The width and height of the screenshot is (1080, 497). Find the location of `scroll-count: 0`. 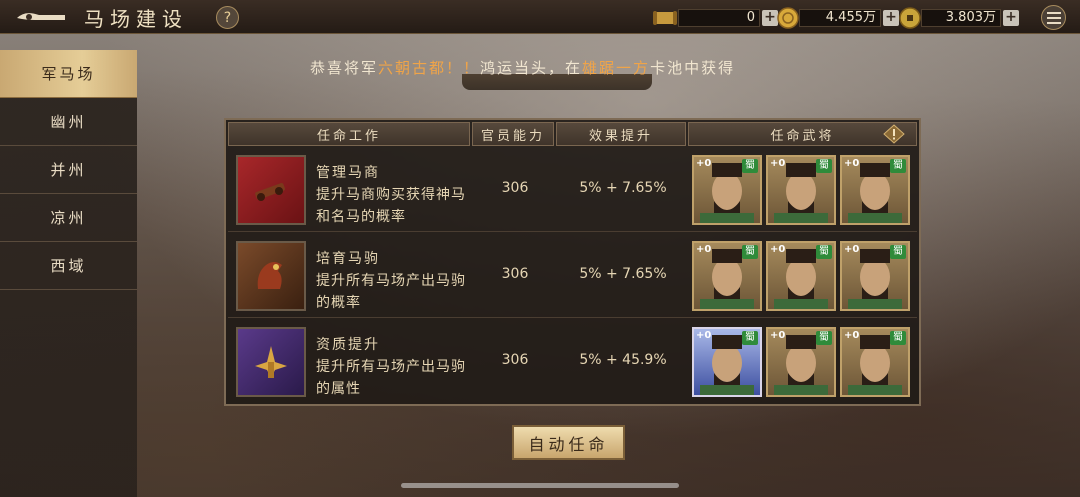

scroll-count: 0 is located at coordinates (719, 17).